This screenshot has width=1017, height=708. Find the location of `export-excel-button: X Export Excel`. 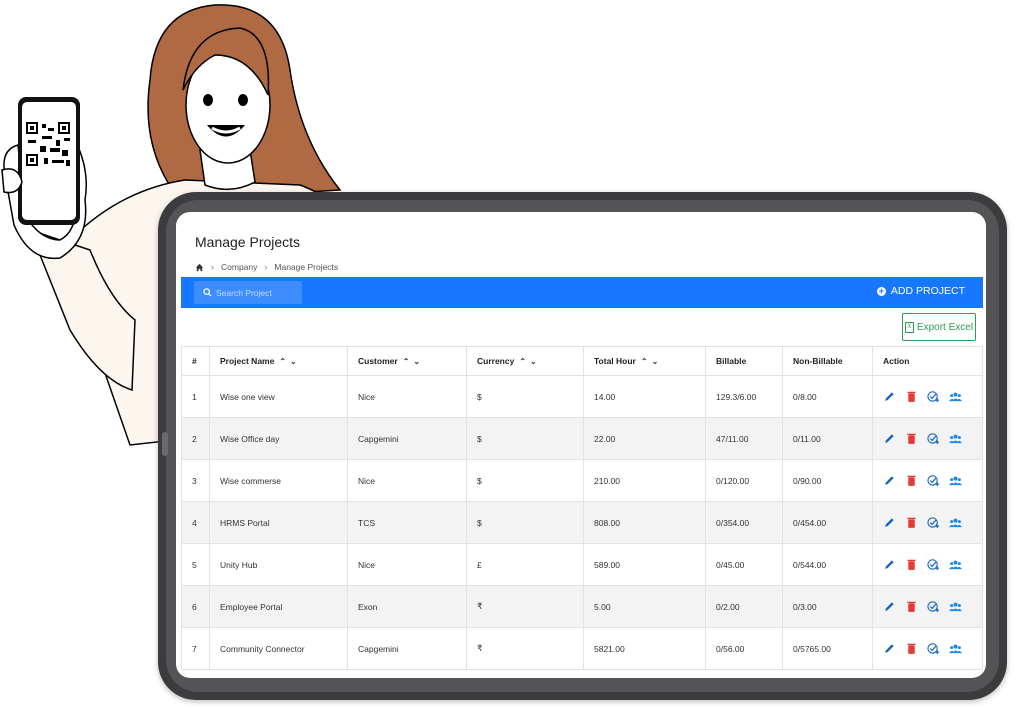

export-excel-button: X Export Excel is located at coordinates (939, 327).